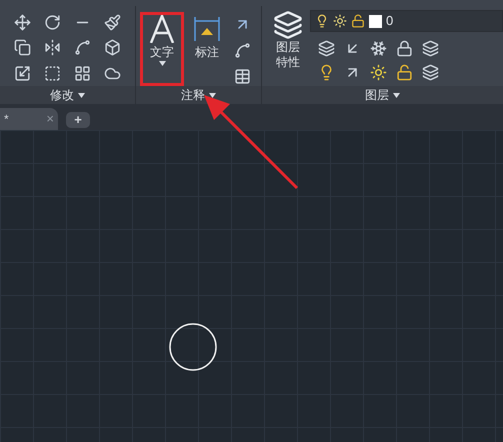 Image resolution: width=503 pixels, height=442 pixels. I want to click on text-button: 文字, so click(162, 49).